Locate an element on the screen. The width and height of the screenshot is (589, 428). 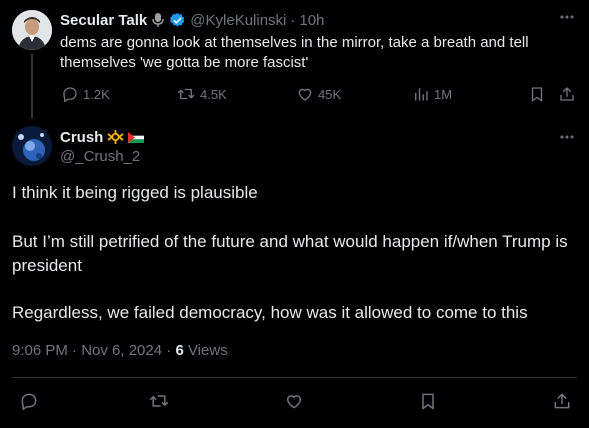
reply-reply-button is located at coordinates (29, 401).